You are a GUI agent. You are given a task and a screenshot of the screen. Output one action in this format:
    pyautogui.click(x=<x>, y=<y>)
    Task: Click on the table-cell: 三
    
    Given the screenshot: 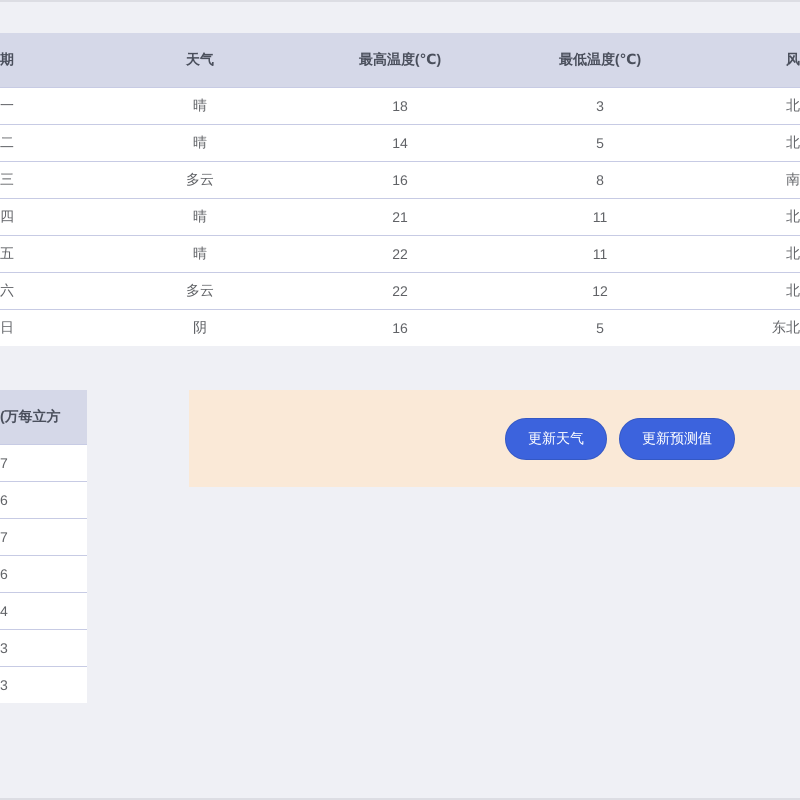 What is the action you would take?
    pyautogui.click(x=50, y=179)
    